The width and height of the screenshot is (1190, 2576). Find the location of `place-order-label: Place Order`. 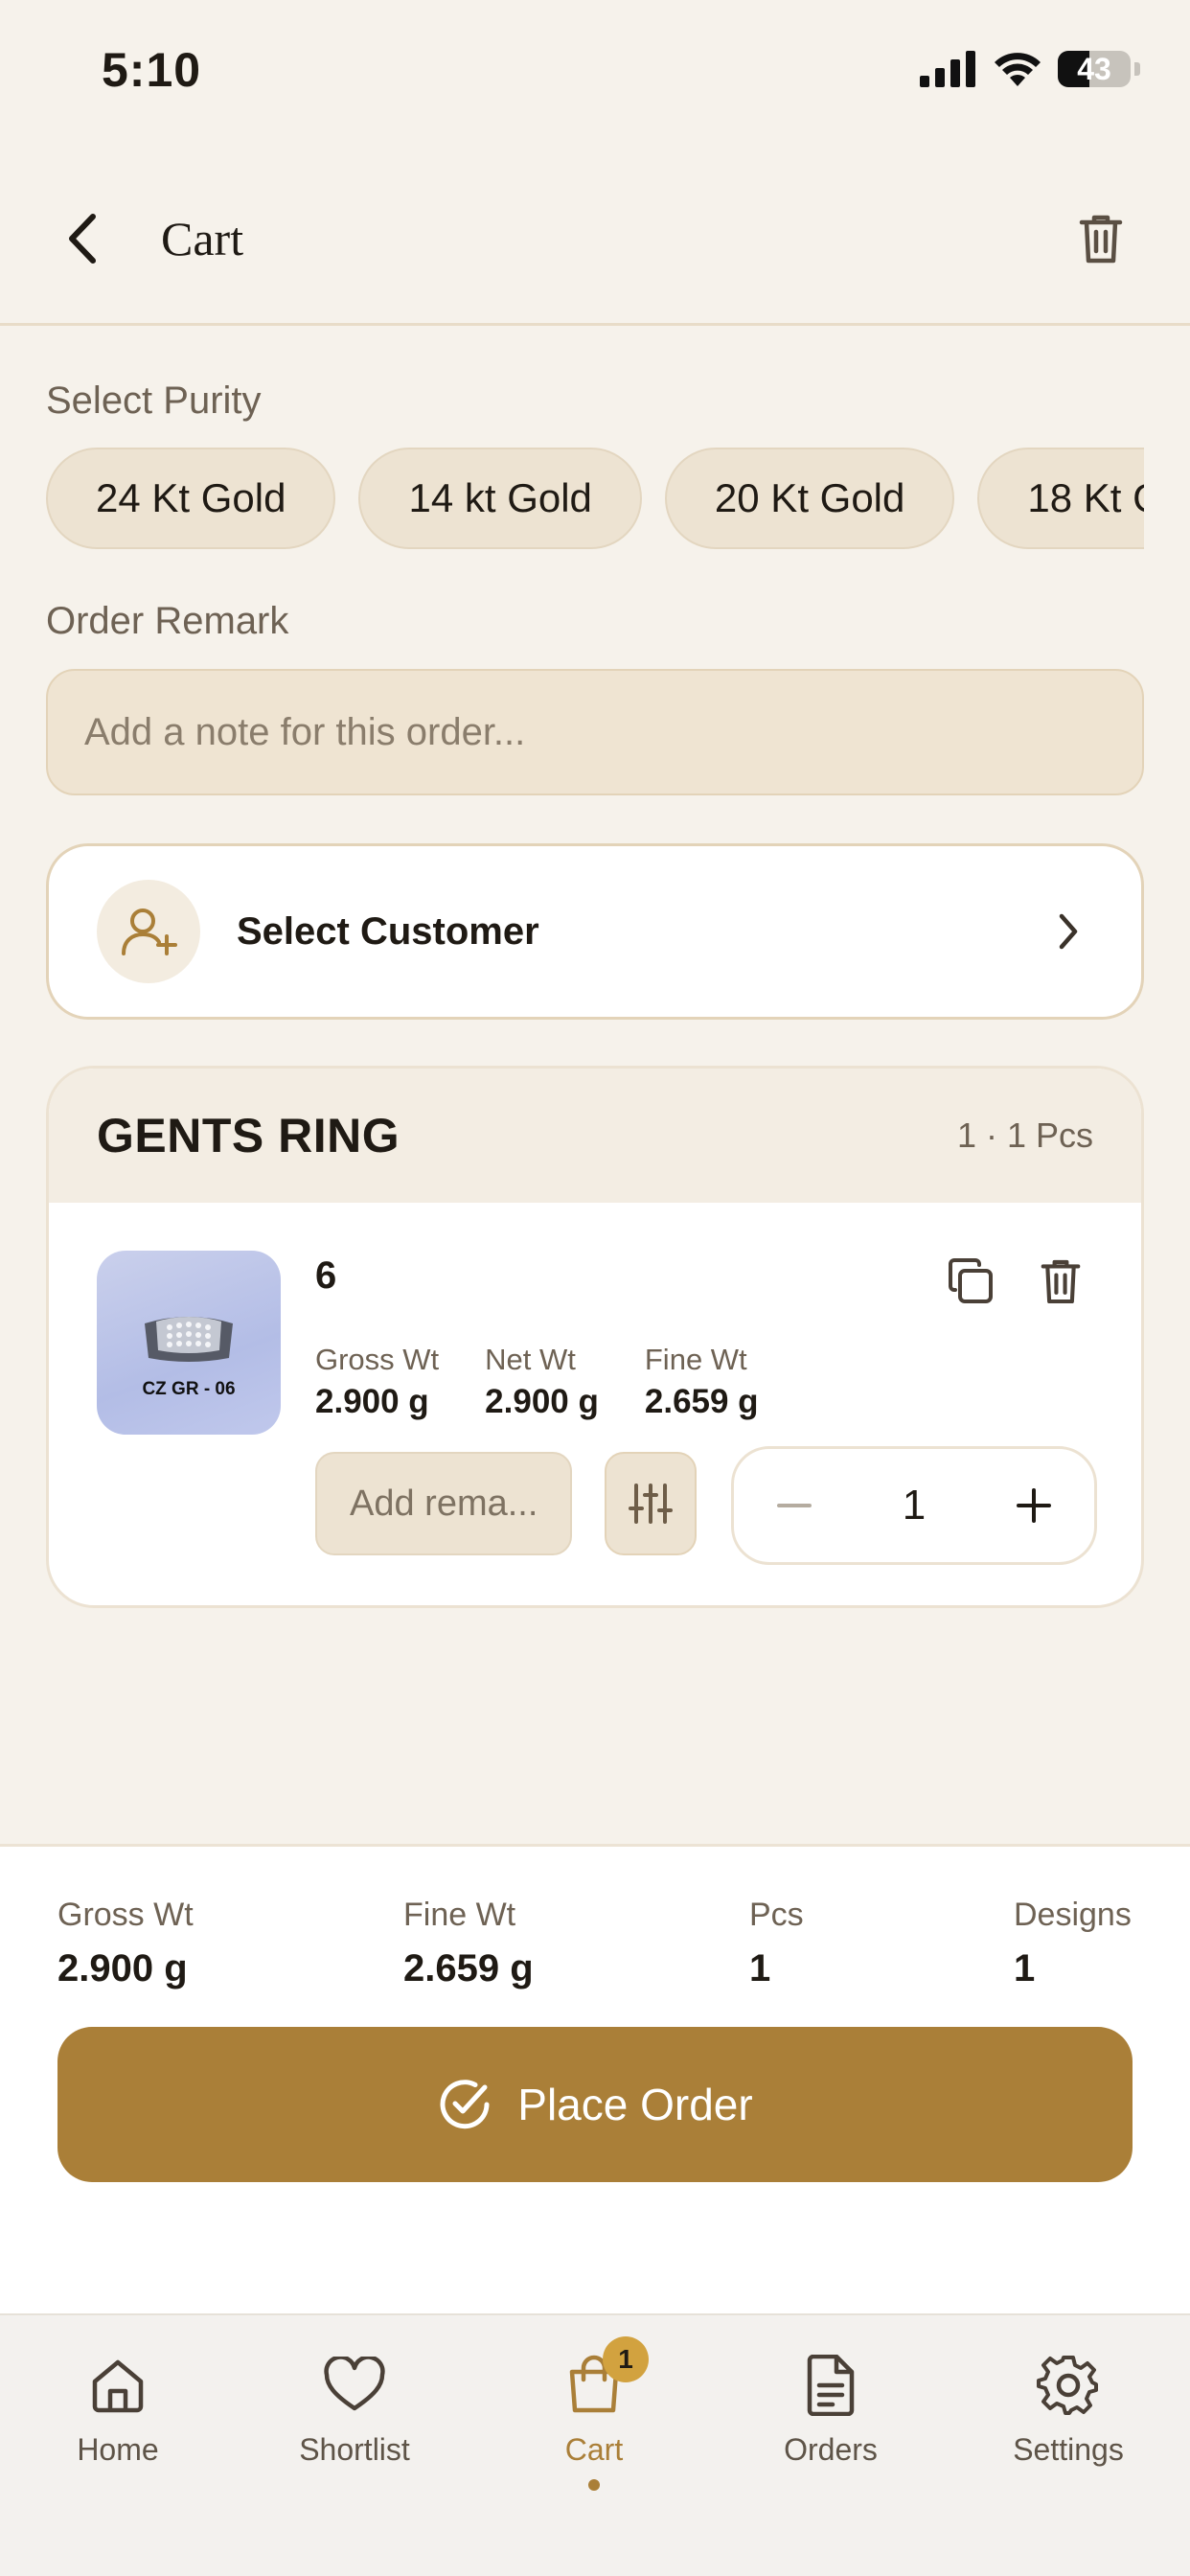

place-order-label: Place Order is located at coordinates (635, 2104).